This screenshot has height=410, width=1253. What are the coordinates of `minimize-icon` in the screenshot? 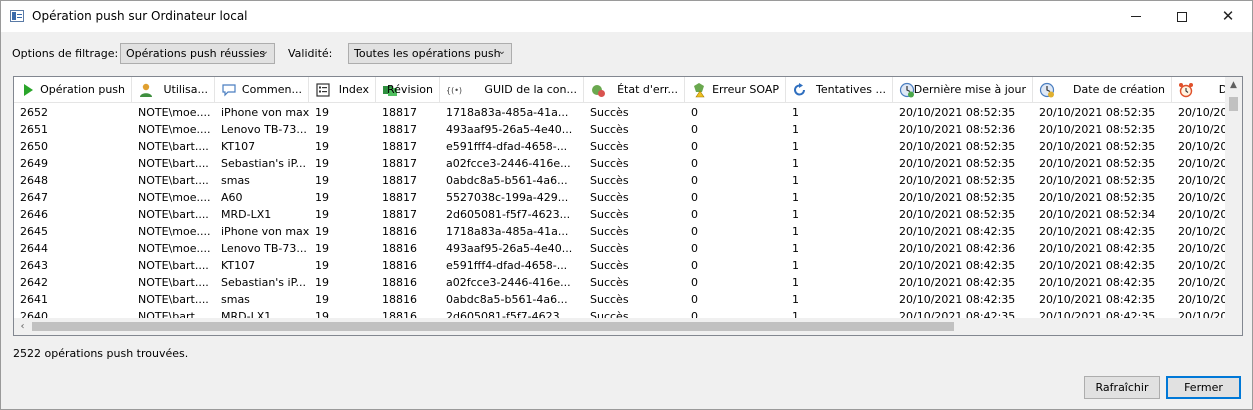 It's located at (1136, 16).